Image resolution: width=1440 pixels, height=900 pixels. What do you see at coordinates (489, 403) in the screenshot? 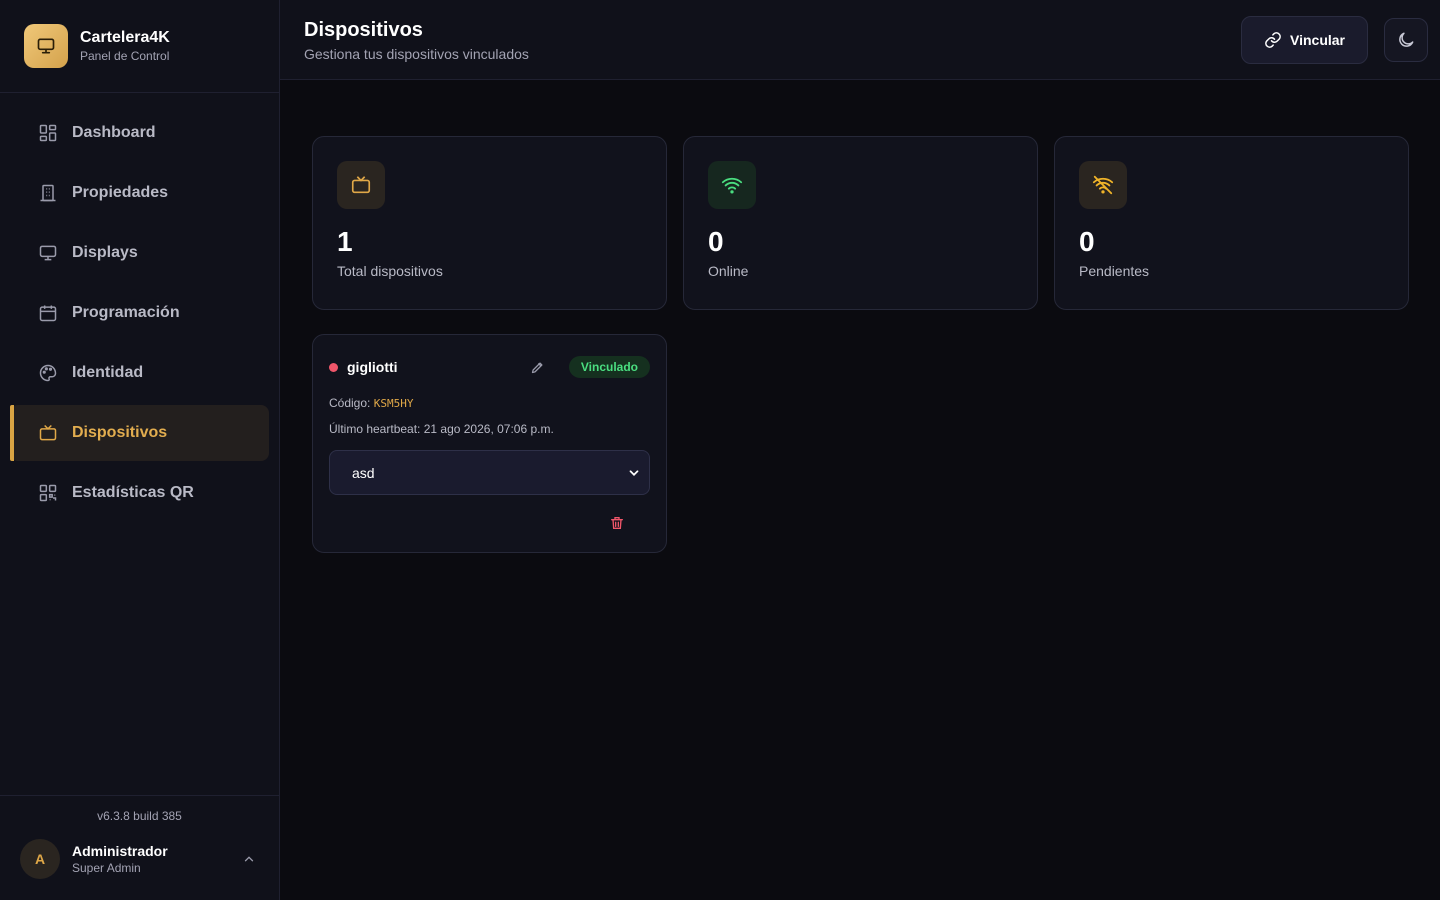
I see `device-code: Código: KSM5HY` at bounding box center [489, 403].